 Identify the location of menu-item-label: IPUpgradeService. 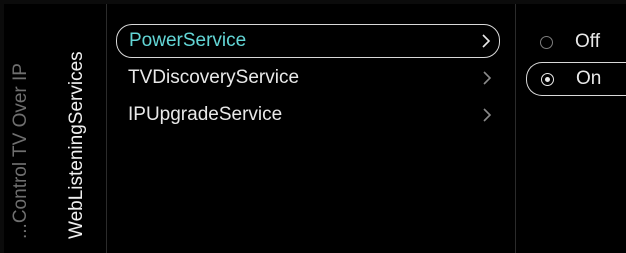
(205, 114).